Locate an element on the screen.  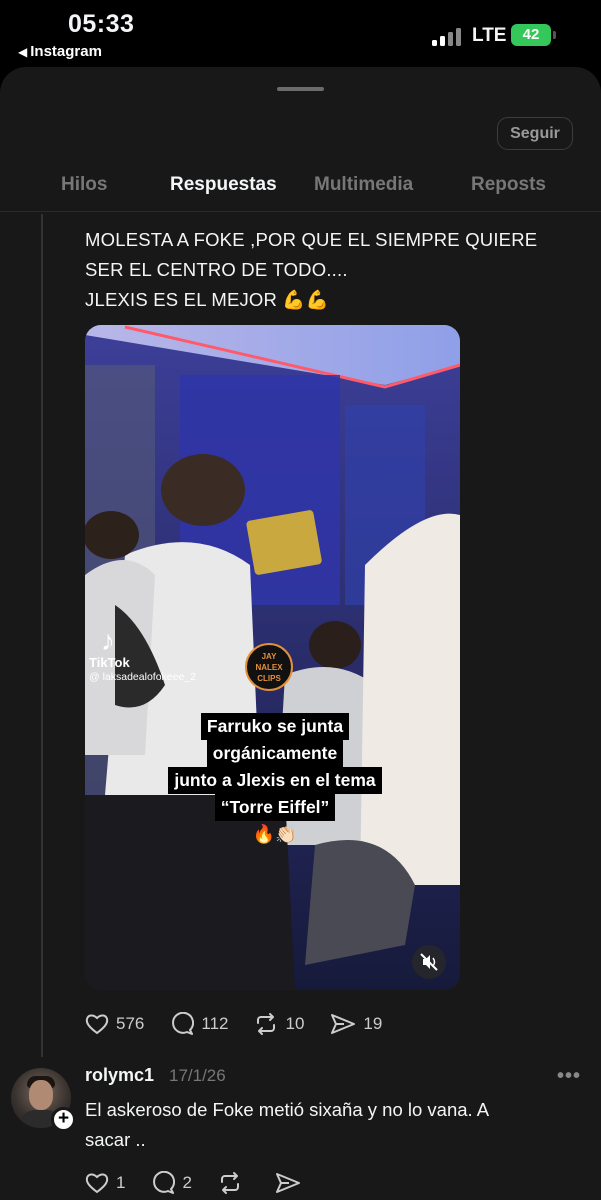
reply-like-count: 1 is located at coordinates (121, 1182).